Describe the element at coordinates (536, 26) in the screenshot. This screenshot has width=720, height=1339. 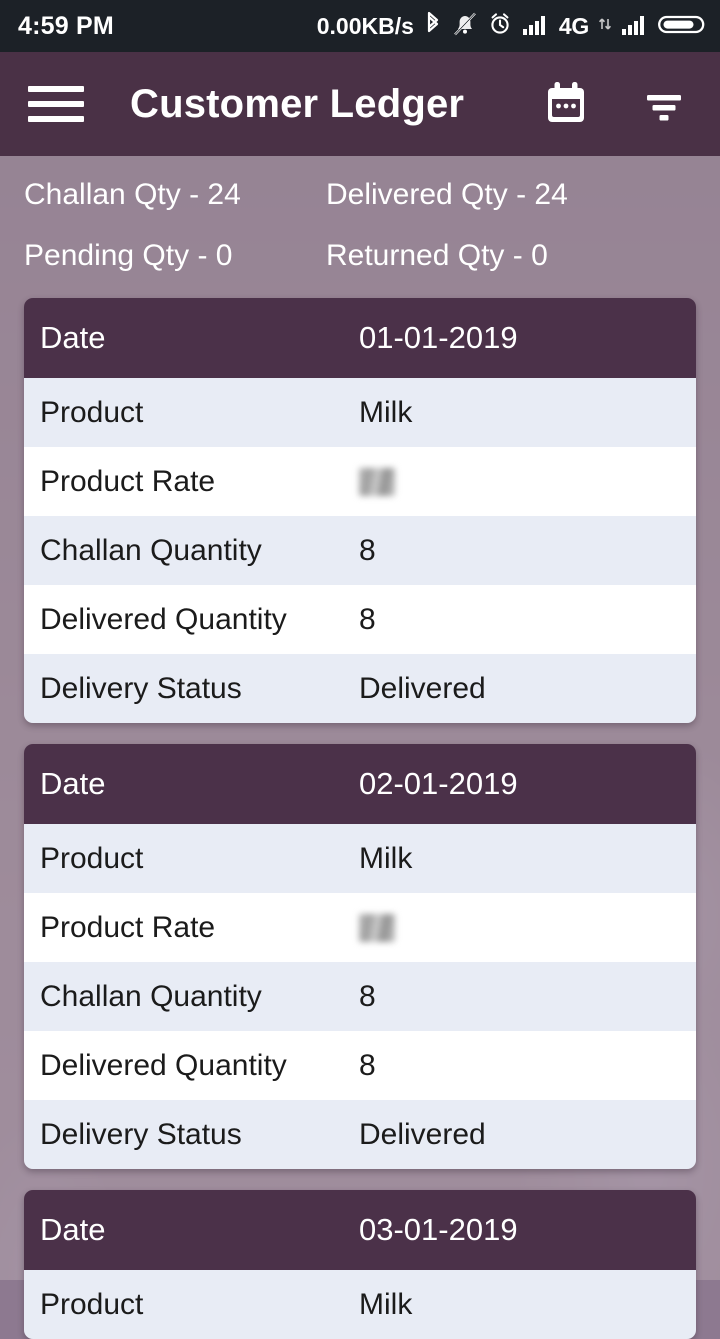
I see `signal-bars-icon` at that location.